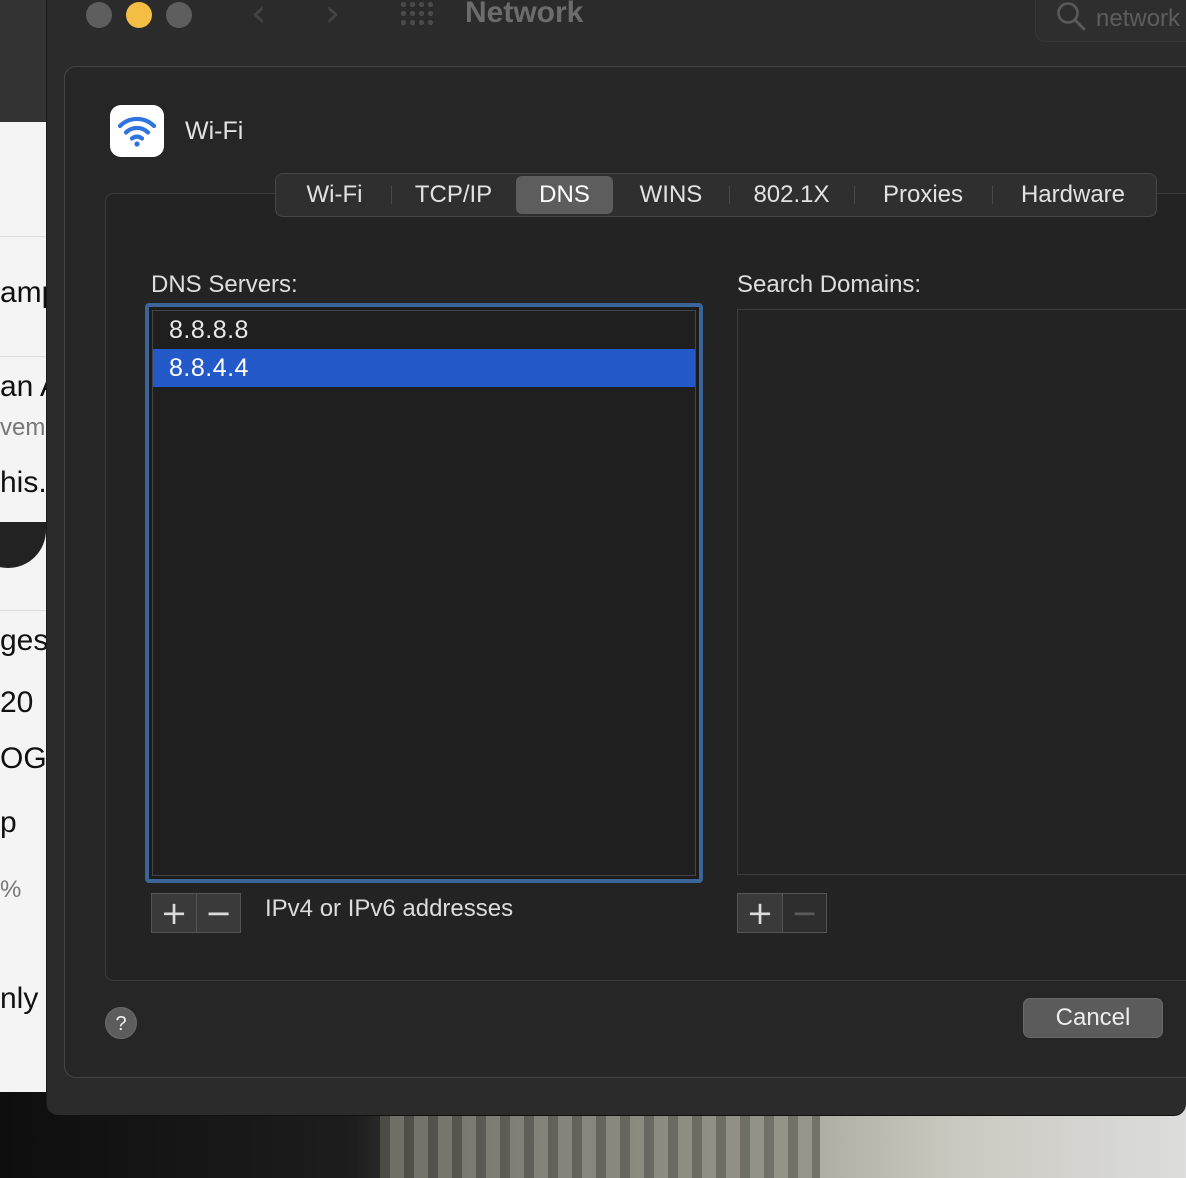 This screenshot has width=1186, height=1178. What do you see at coordinates (23, 61) in the screenshot?
I see `background-page-header` at bounding box center [23, 61].